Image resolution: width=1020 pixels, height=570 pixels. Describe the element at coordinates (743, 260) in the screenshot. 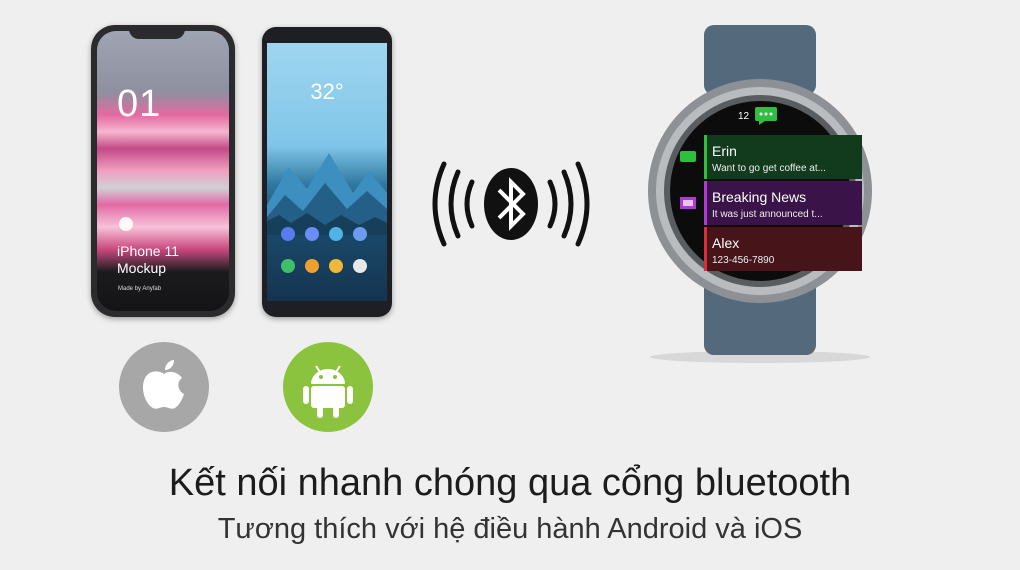

I see `notification-3-subtitle: 123-456-7890` at that location.